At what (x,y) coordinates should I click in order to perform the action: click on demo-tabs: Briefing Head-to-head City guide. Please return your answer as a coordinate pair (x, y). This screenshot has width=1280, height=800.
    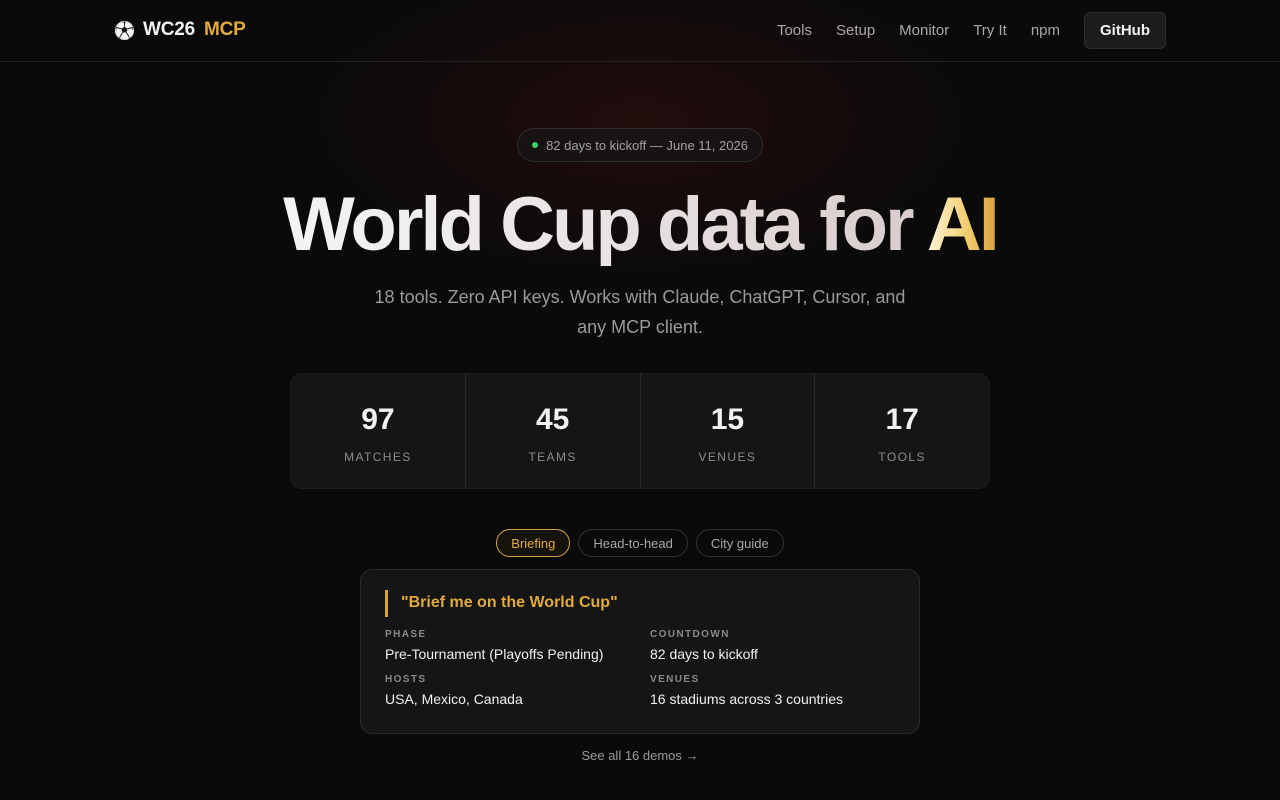
    Looking at the image, I should click on (640, 543).